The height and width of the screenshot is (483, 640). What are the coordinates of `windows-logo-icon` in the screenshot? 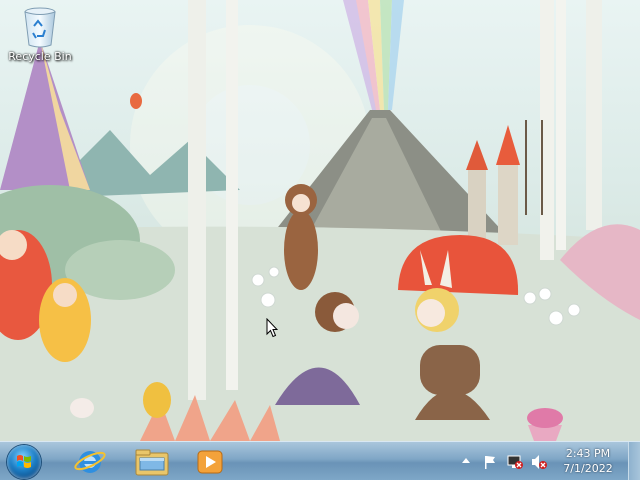 It's located at (24, 461).